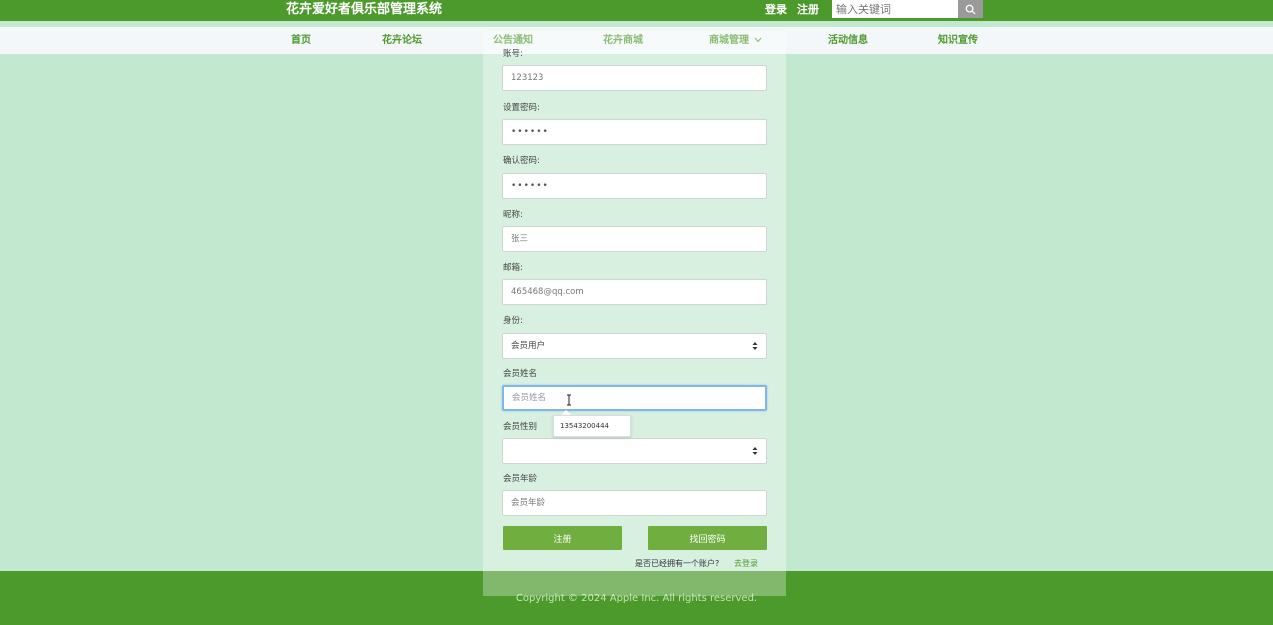 This screenshot has height=625, width=1273. I want to click on account-label: 账号:, so click(513, 54).